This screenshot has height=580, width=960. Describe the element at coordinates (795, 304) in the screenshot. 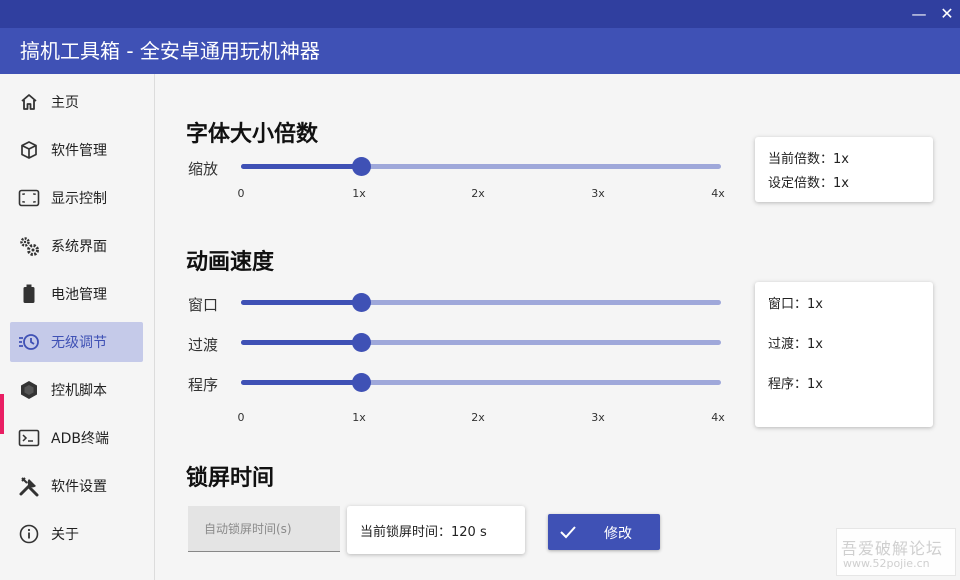

I see `window-anim-value: 窗口：1x` at that location.